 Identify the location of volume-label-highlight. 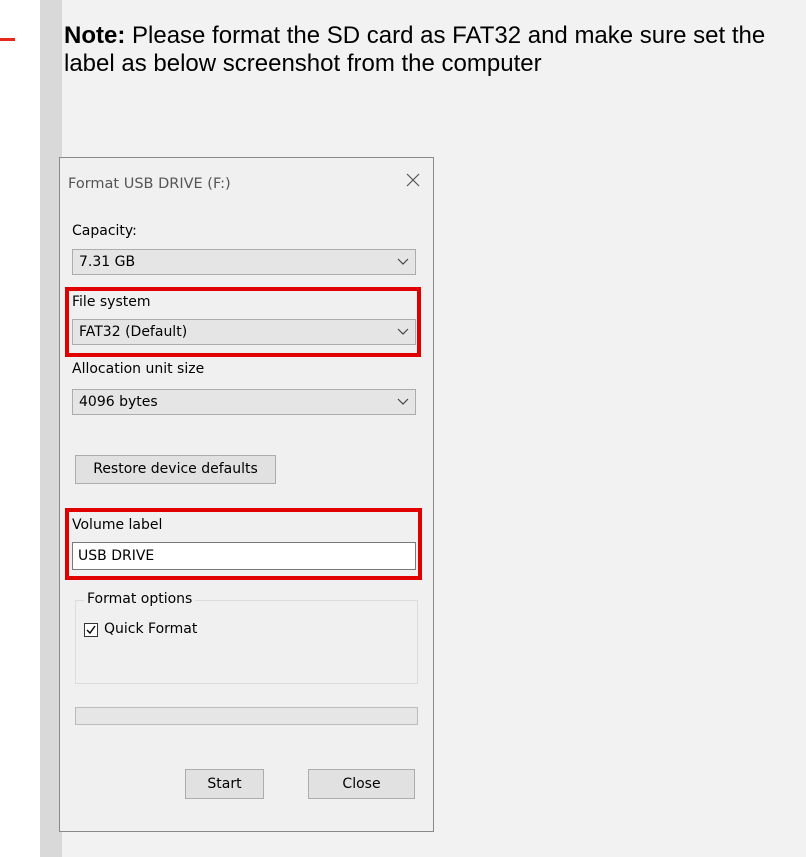
(243, 544).